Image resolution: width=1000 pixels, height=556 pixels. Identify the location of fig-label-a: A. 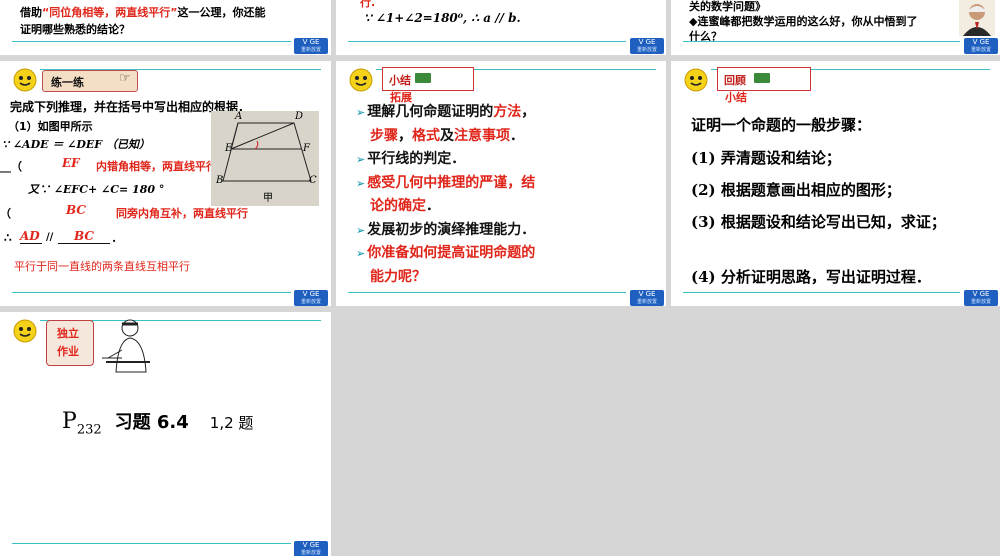
(239, 116).